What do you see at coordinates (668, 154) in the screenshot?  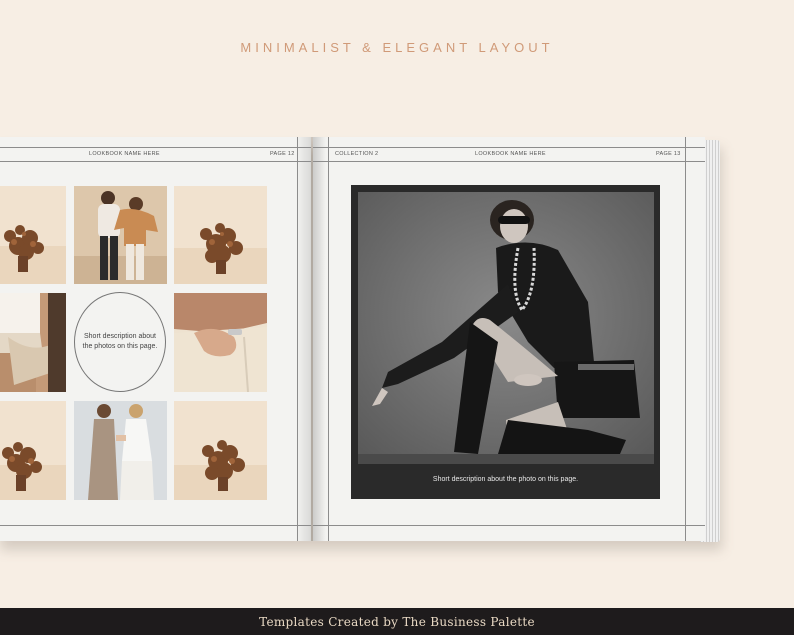 I see `right-page-number: PAGE 13` at bounding box center [668, 154].